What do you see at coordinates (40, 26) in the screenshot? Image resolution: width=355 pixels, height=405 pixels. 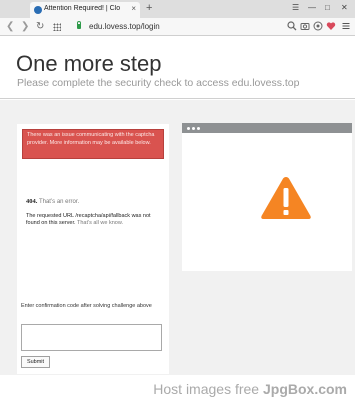 I see `reload-icon: ↻` at bounding box center [40, 26].